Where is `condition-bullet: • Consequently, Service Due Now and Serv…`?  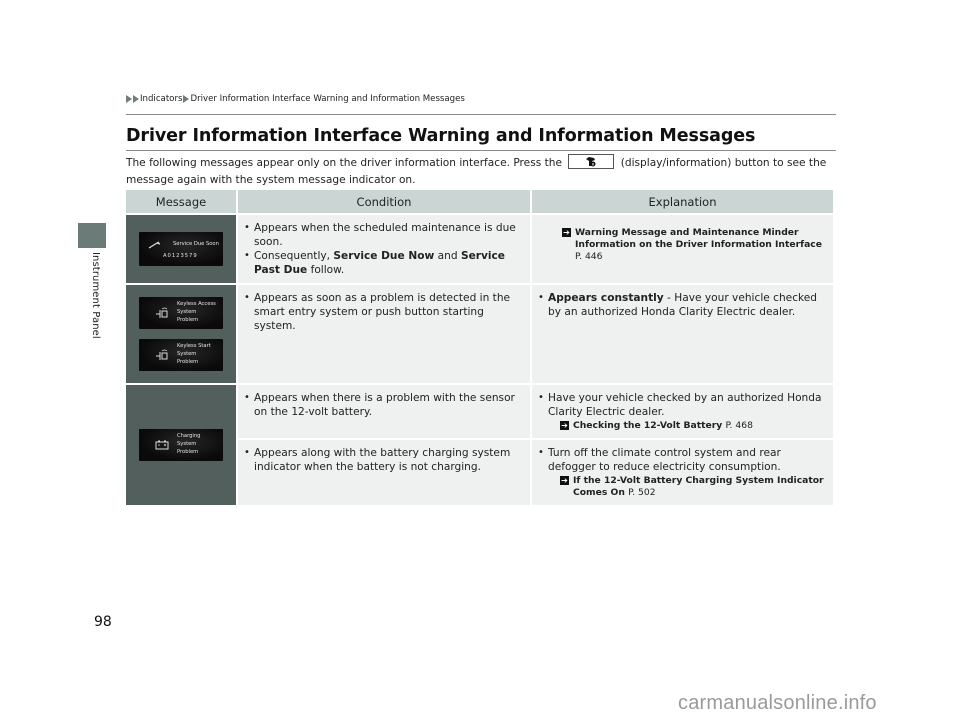
condition-bullet: • Consequently, Service Due Now and Serv… is located at coordinates (374, 263).